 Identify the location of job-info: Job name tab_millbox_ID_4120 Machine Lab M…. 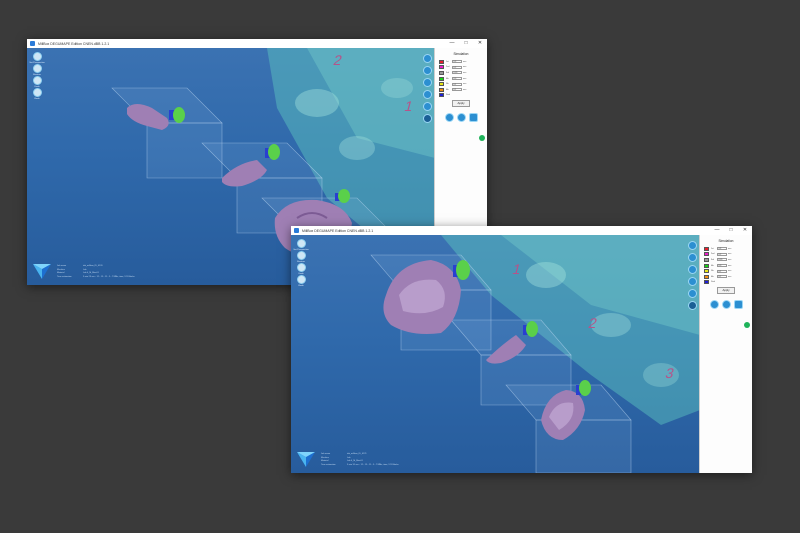
(96, 271).